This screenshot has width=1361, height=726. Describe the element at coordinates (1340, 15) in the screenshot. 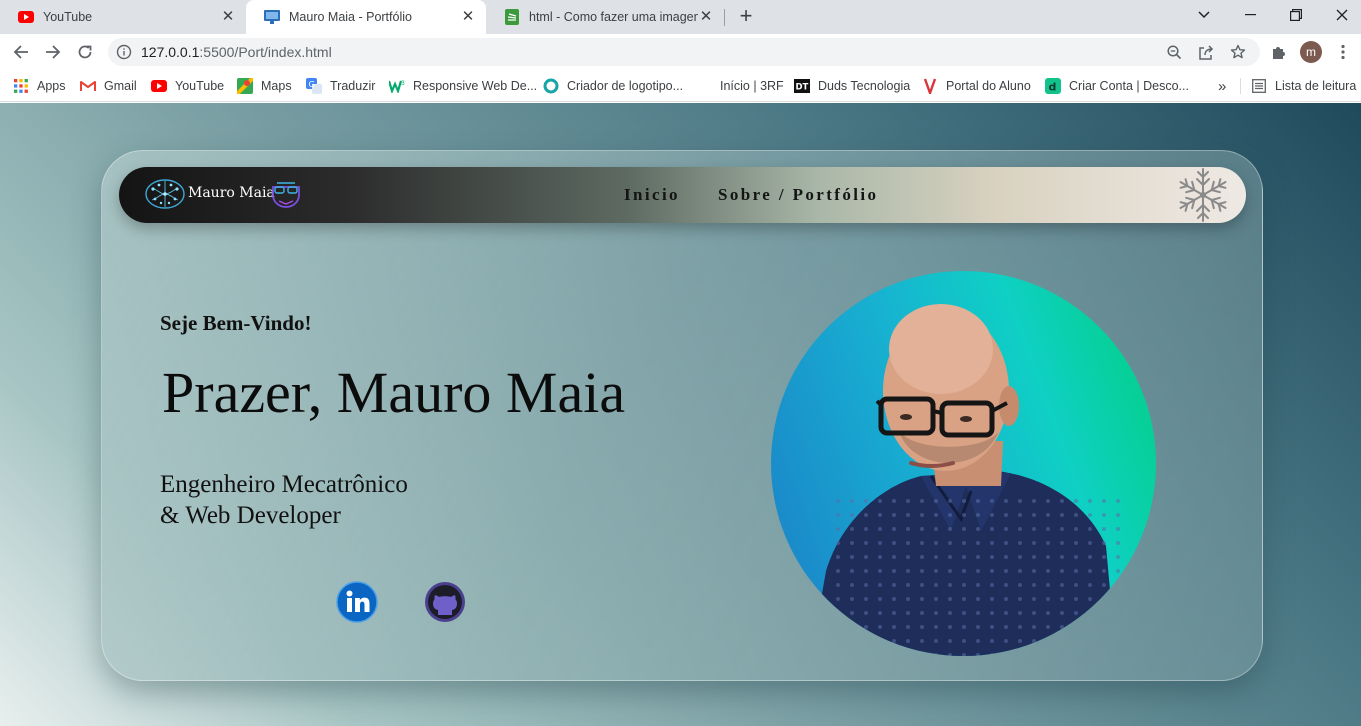

I see `close-window-button` at that location.